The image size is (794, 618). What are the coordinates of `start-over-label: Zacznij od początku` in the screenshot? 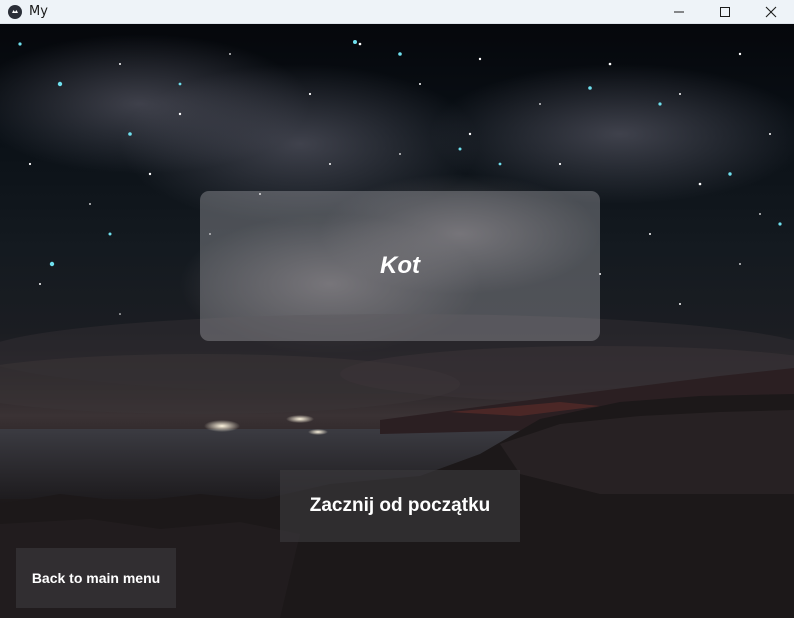 It's located at (400, 505).